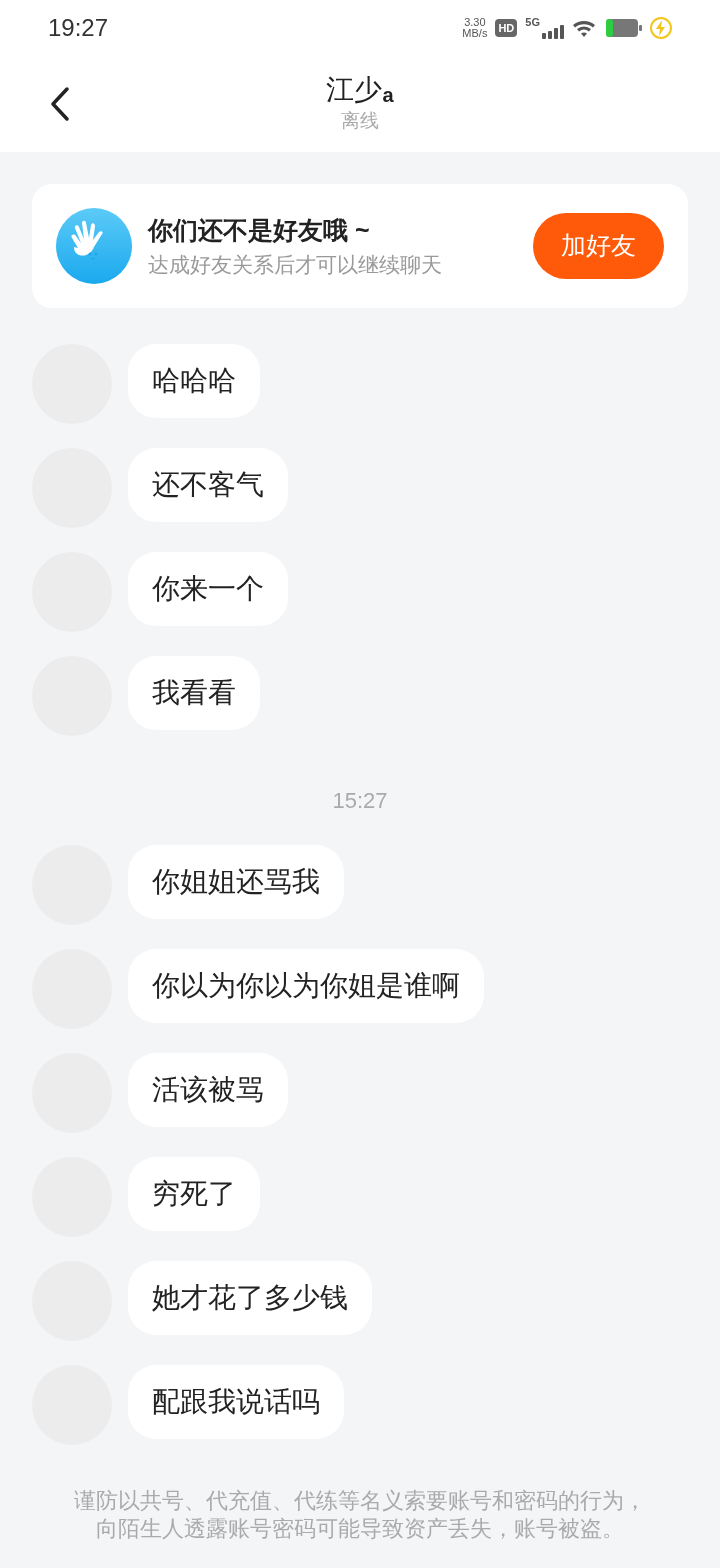 The height and width of the screenshot is (1568, 720). Describe the element at coordinates (60, 104) in the screenshot. I see `back-icon` at that location.